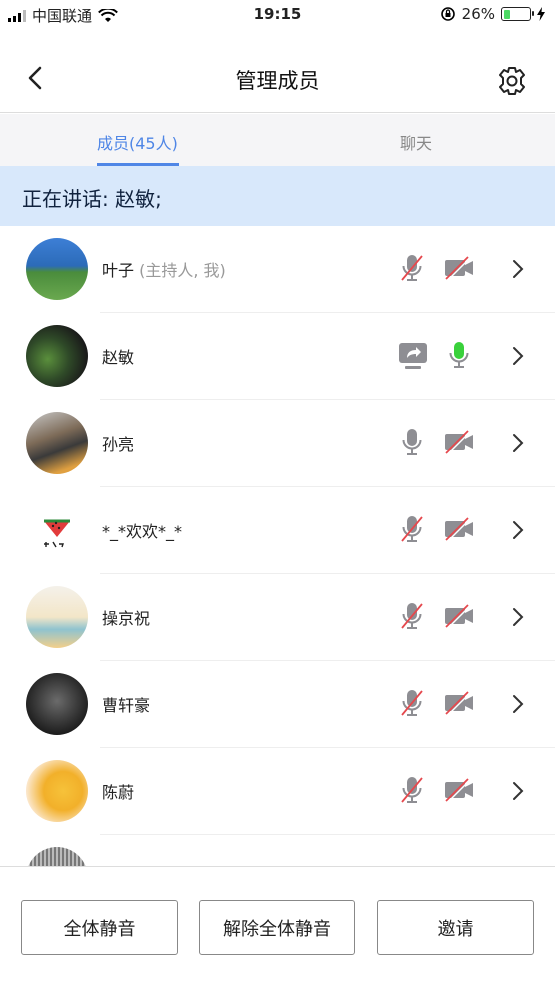 This screenshot has width=555, height=987. Describe the element at coordinates (412, 442) in the screenshot. I see `mic-icon` at that location.